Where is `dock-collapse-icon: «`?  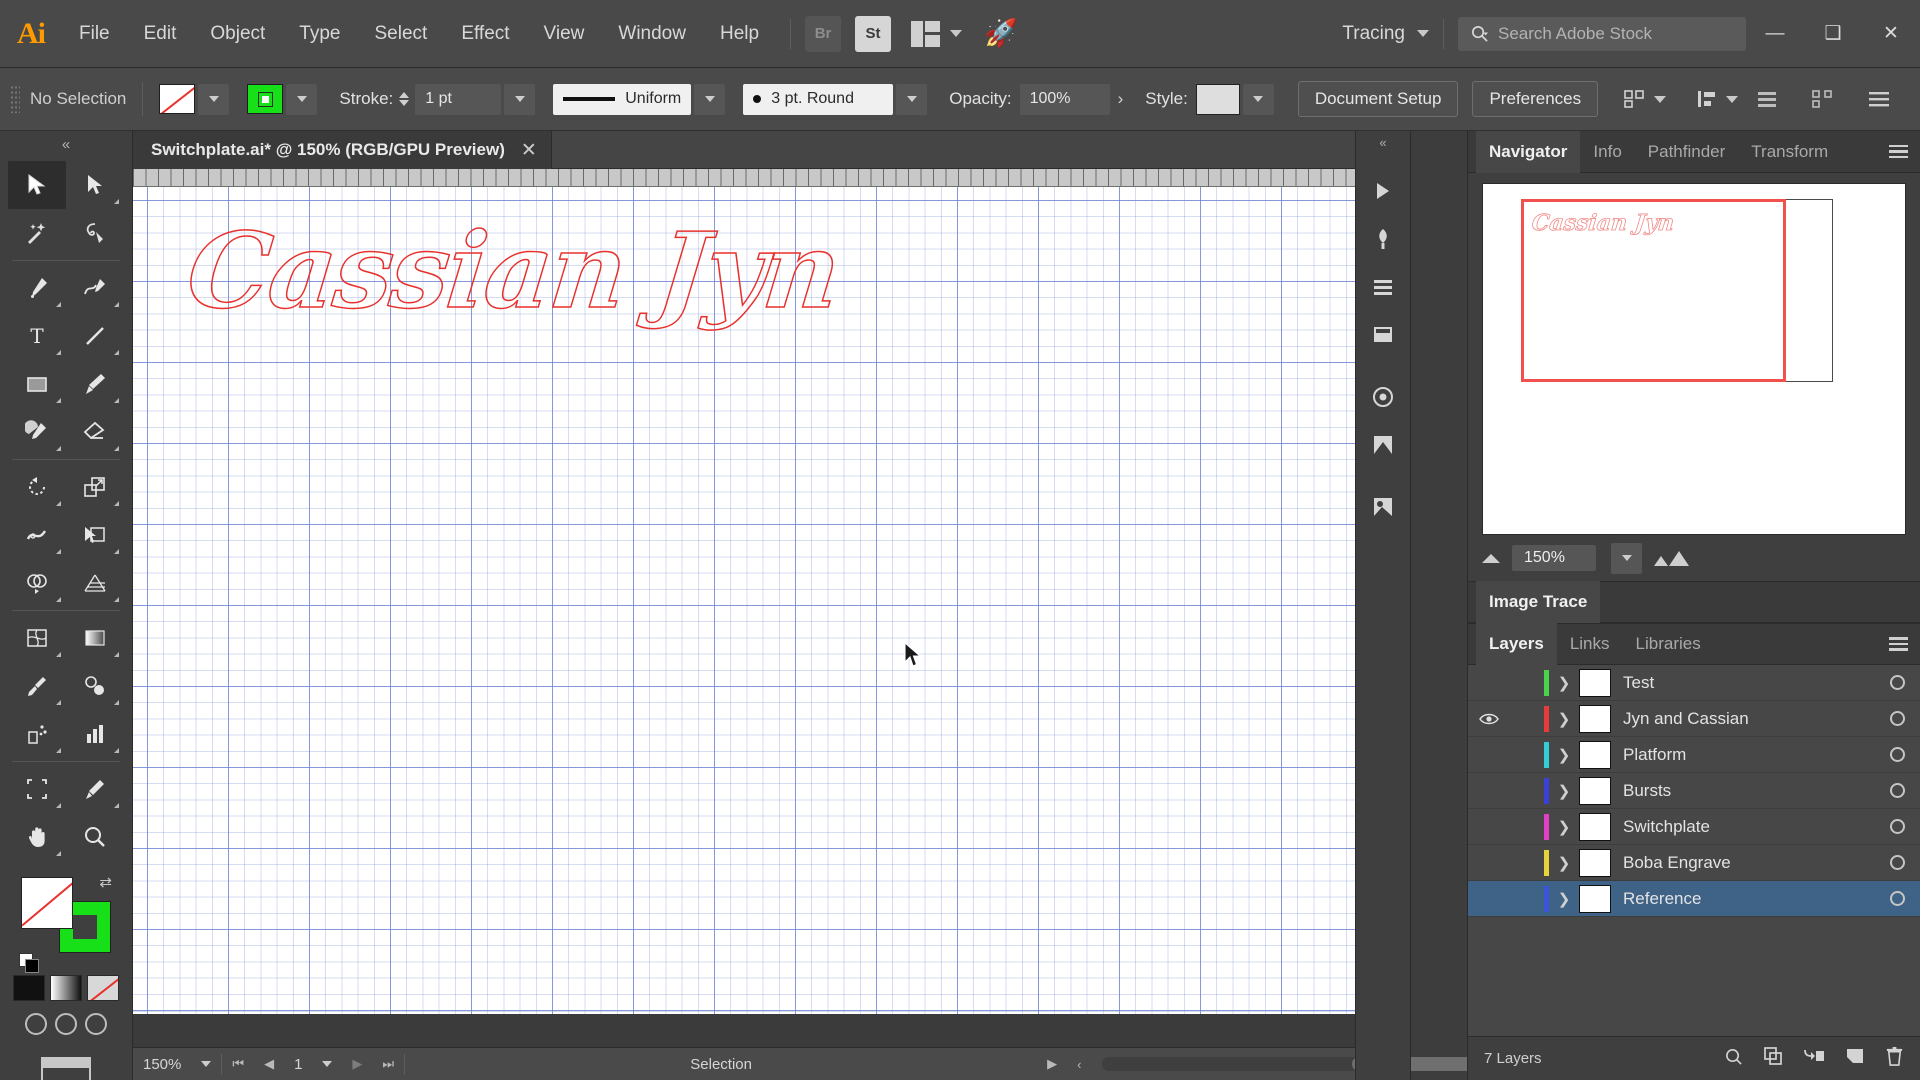 dock-collapse-icon: « is located at coordinates (1383, 142).